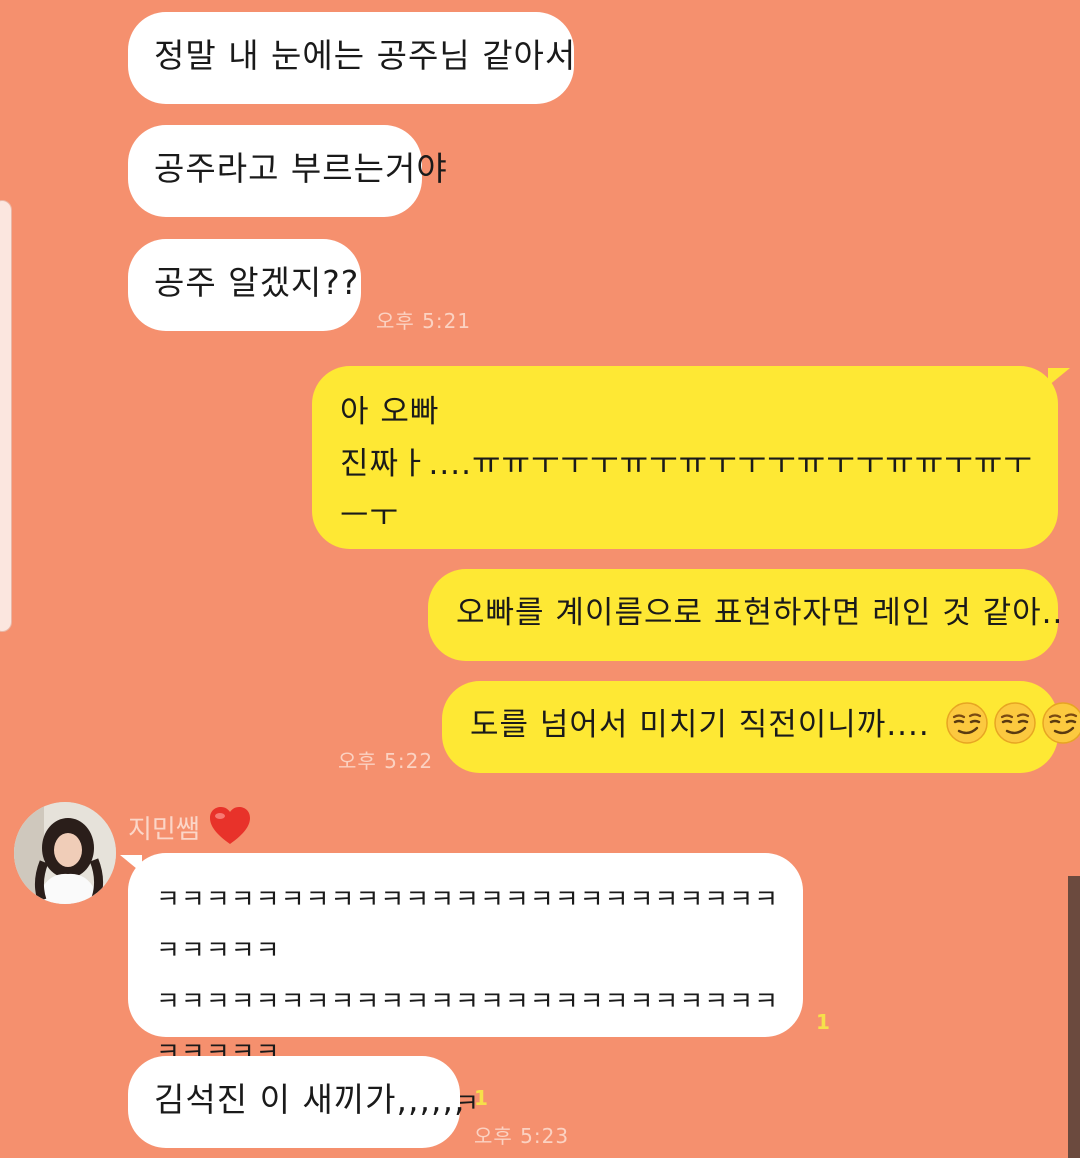 This screenshot has height=1158, width=1080. What do you see at coordinates (686, 464) in the screenshot?
I see `message-text-line: 진짜ㅏ....ㅠㅠㅜㅜㅜㅠㅜㅠㅜㅜㅜㅠㅜㅜㅠㅠㅜㅠㅜ` at bounding box center [686, 464].